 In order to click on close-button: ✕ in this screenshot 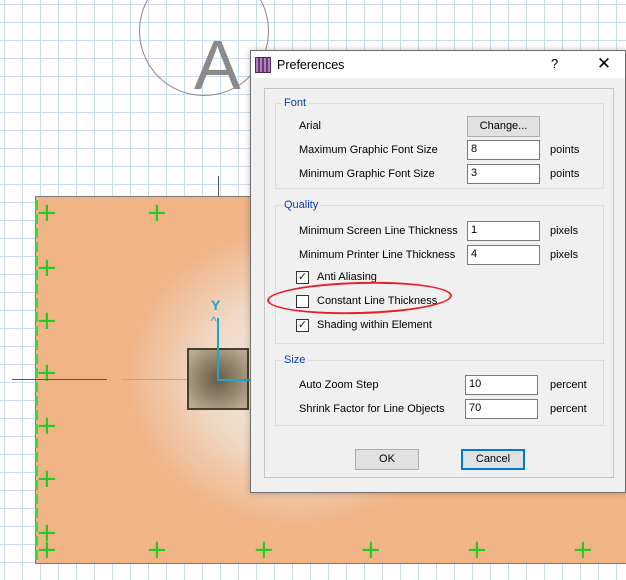, I will do `click(604, 64)`.